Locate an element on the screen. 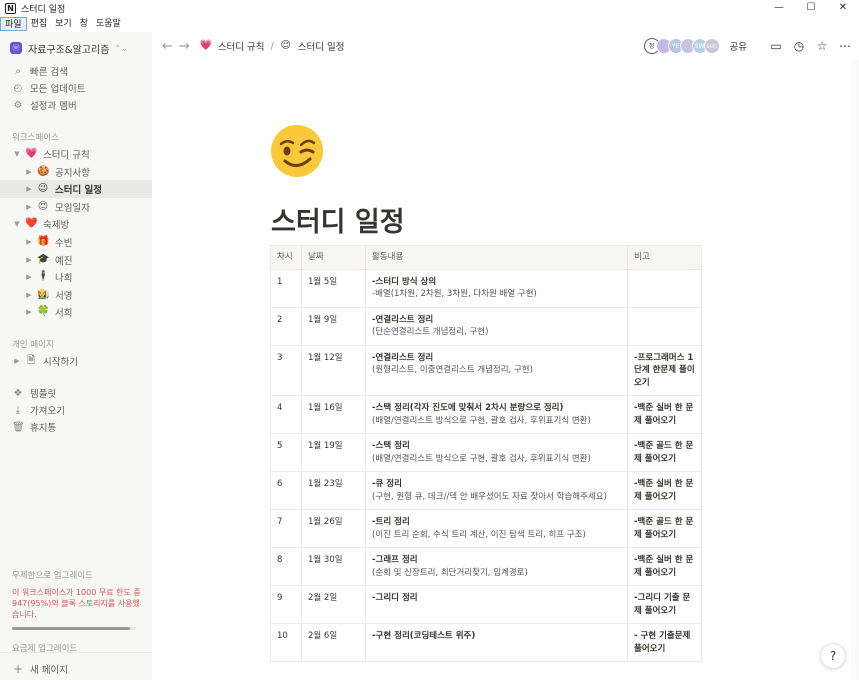 Image resolution: width=859 pixels, height=680 pixels. menu-file: 파일 is located at coordinates (13, 24).